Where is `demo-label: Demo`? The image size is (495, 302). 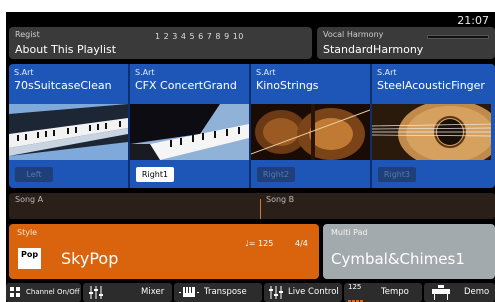
demo-label: Demo is located at coordinates (477, 292).